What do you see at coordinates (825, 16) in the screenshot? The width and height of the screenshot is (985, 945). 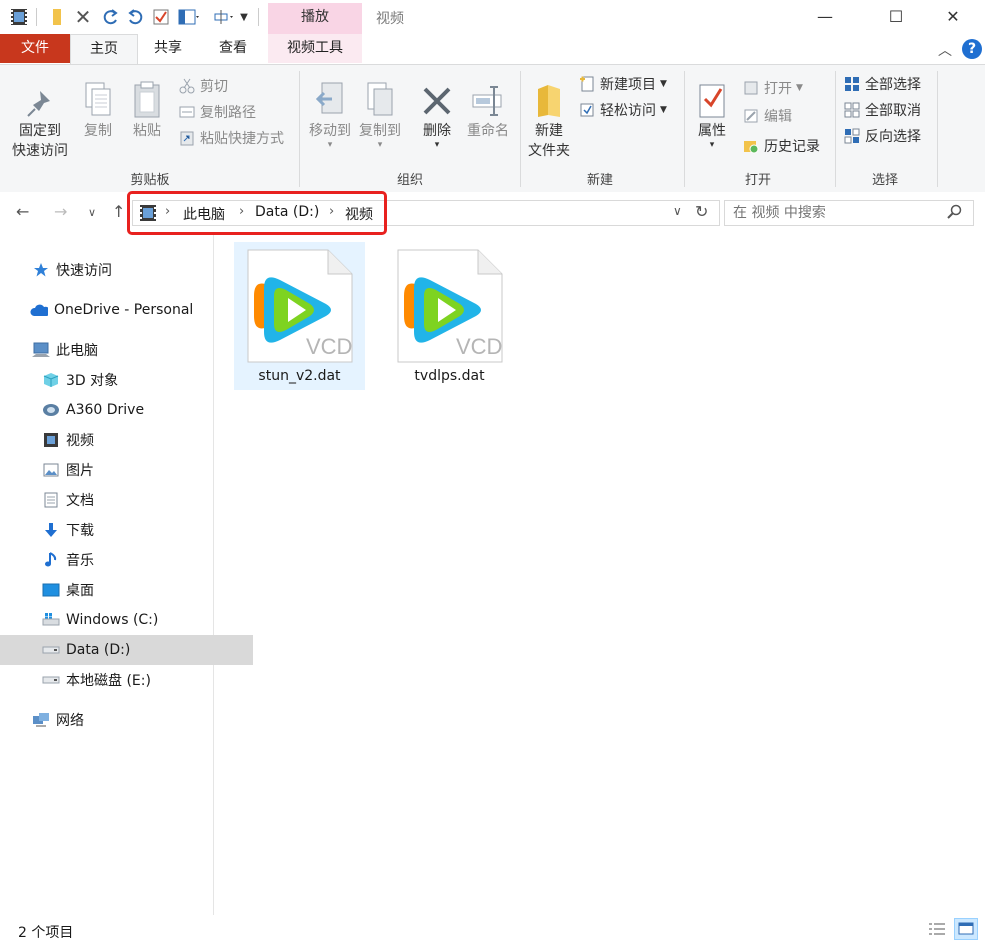 I see `minimize-button: —` at bounding box center [825, 16].